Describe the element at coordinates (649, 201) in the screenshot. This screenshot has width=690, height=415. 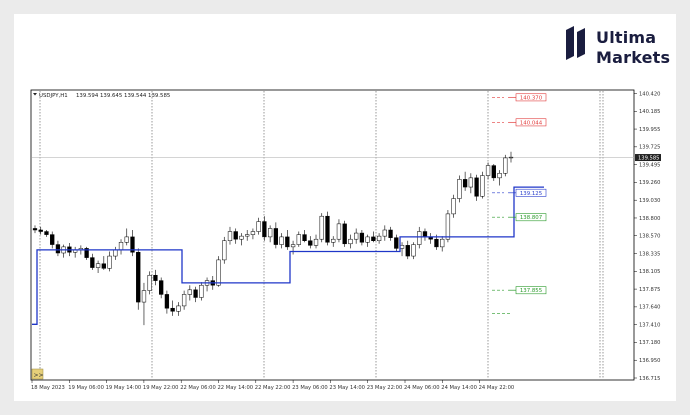
I see `y-tick-label: 139.030` at that location.